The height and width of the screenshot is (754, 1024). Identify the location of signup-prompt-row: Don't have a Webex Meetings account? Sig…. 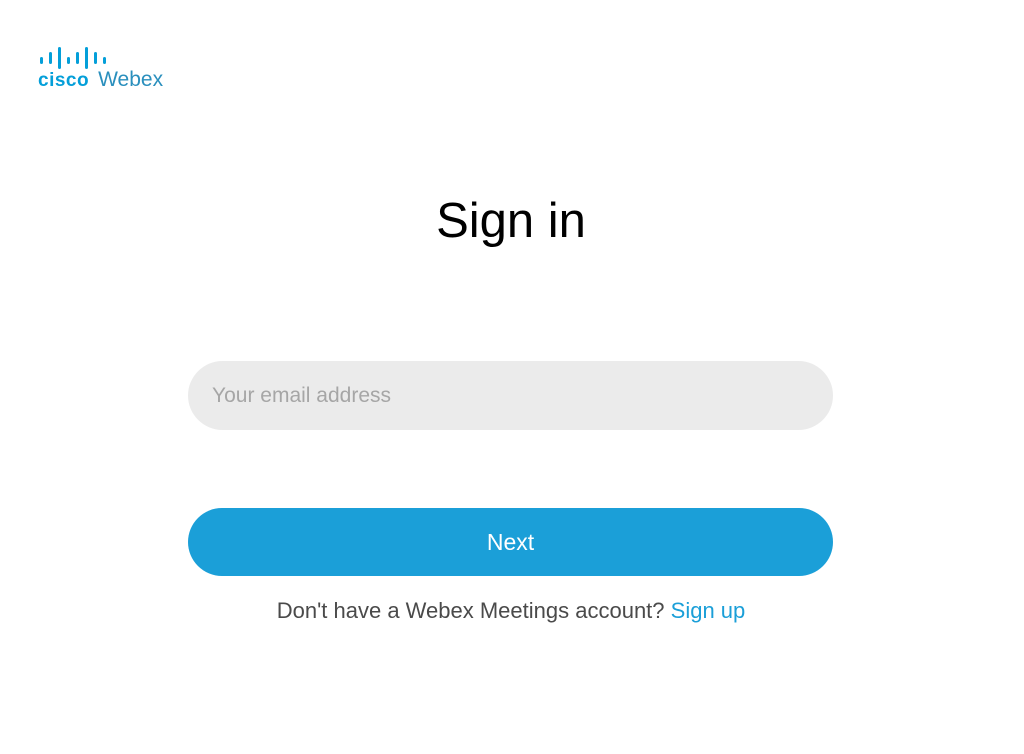
(511, 611).